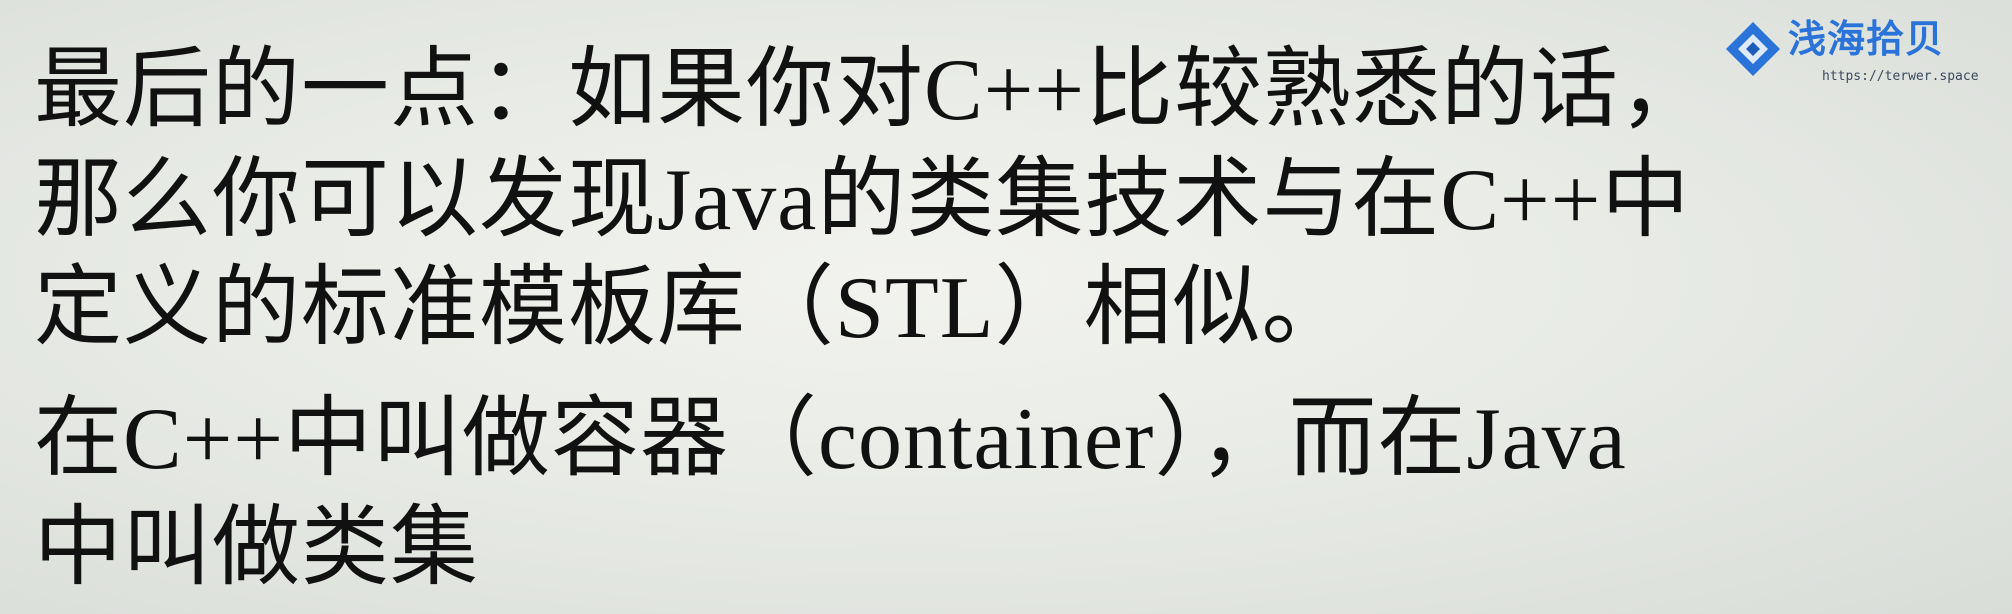 This screenshot has height=614, width=2012. I want to click on watermark-url: https://terwer.space, so click(1900, 76).